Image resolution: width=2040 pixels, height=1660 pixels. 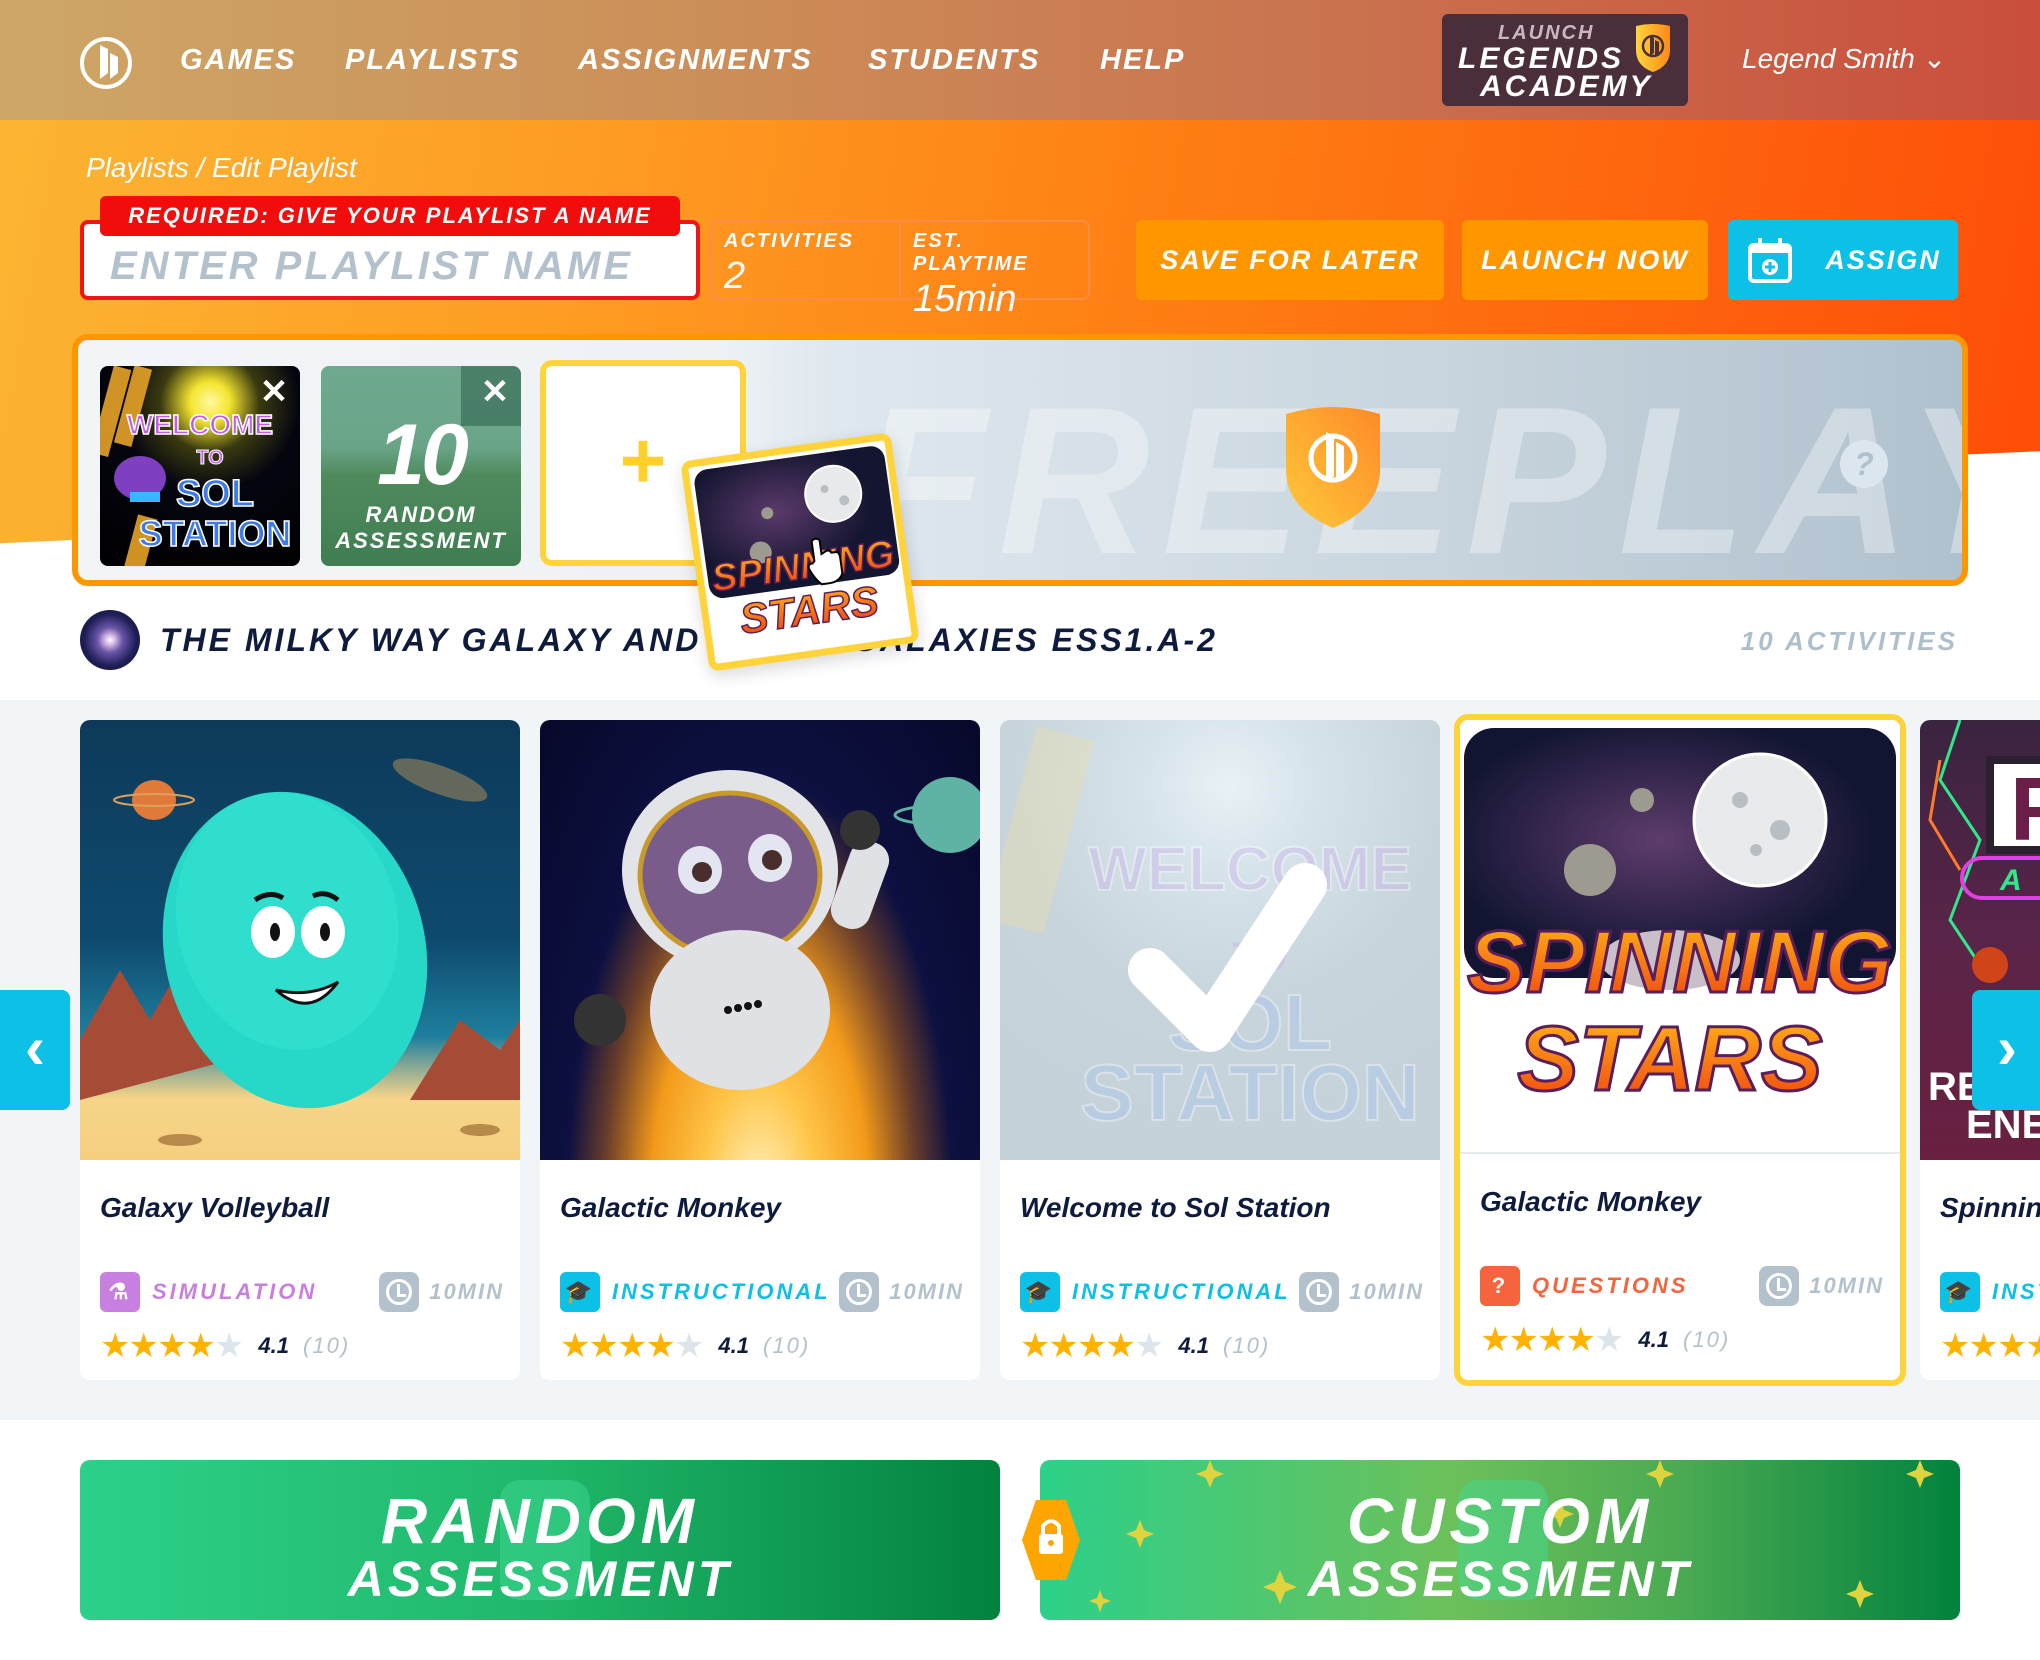 I want to click on art-line-2: STARS, so click(x=1670, y=1059).